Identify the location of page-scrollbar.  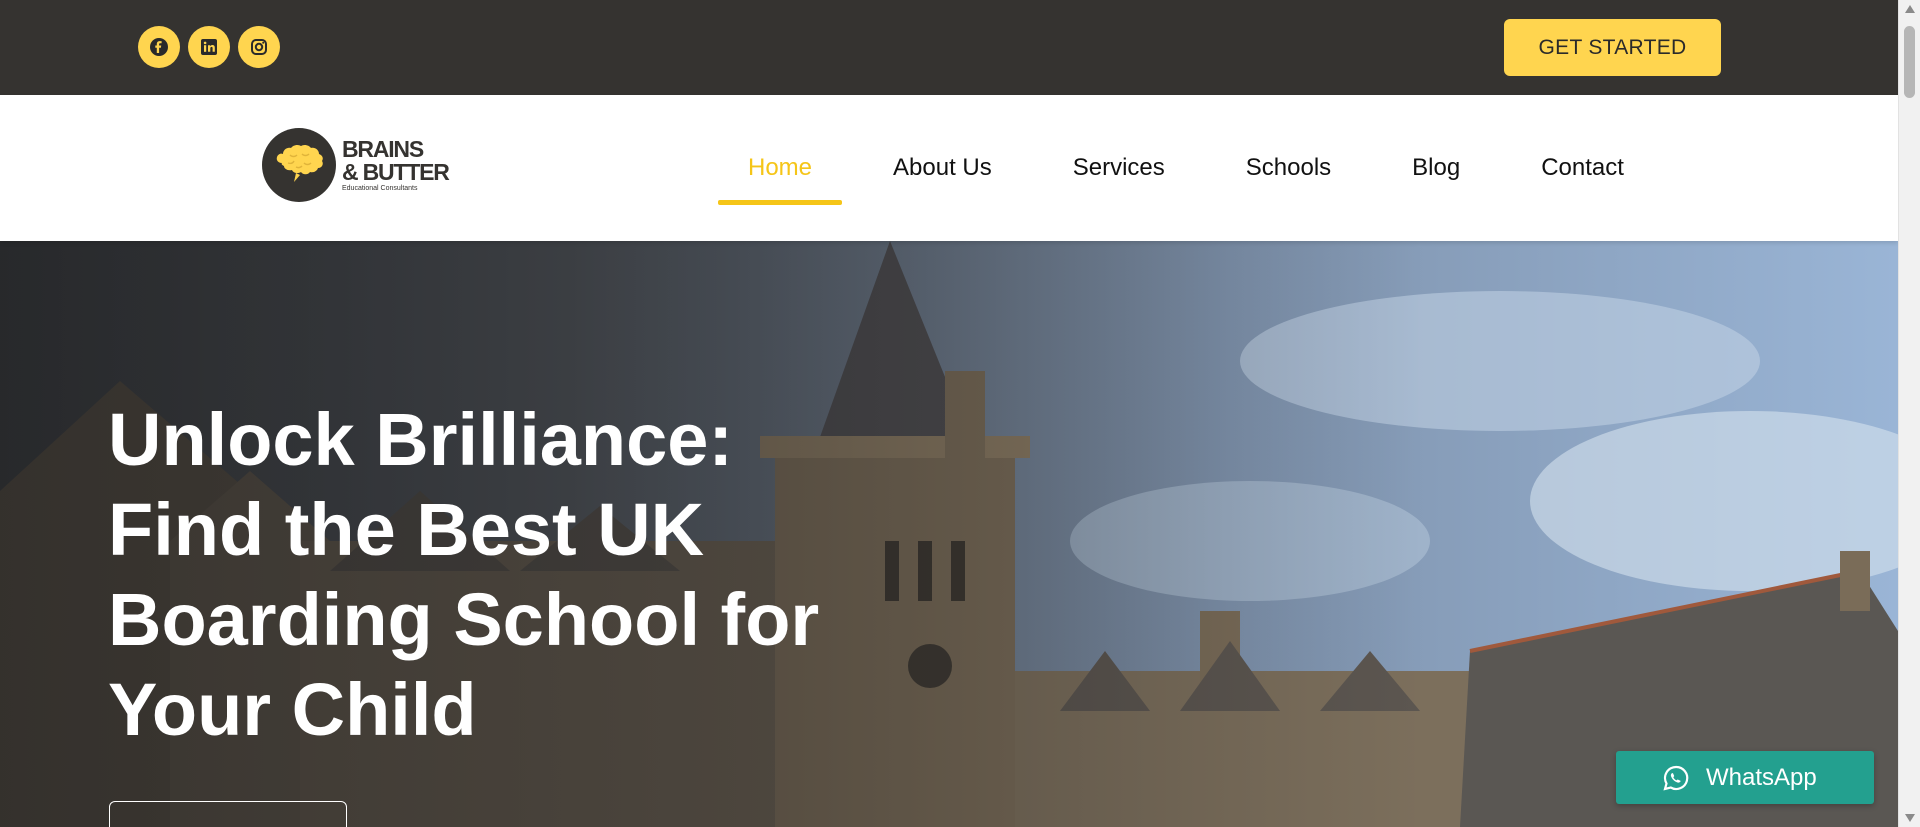
(1909, 413).